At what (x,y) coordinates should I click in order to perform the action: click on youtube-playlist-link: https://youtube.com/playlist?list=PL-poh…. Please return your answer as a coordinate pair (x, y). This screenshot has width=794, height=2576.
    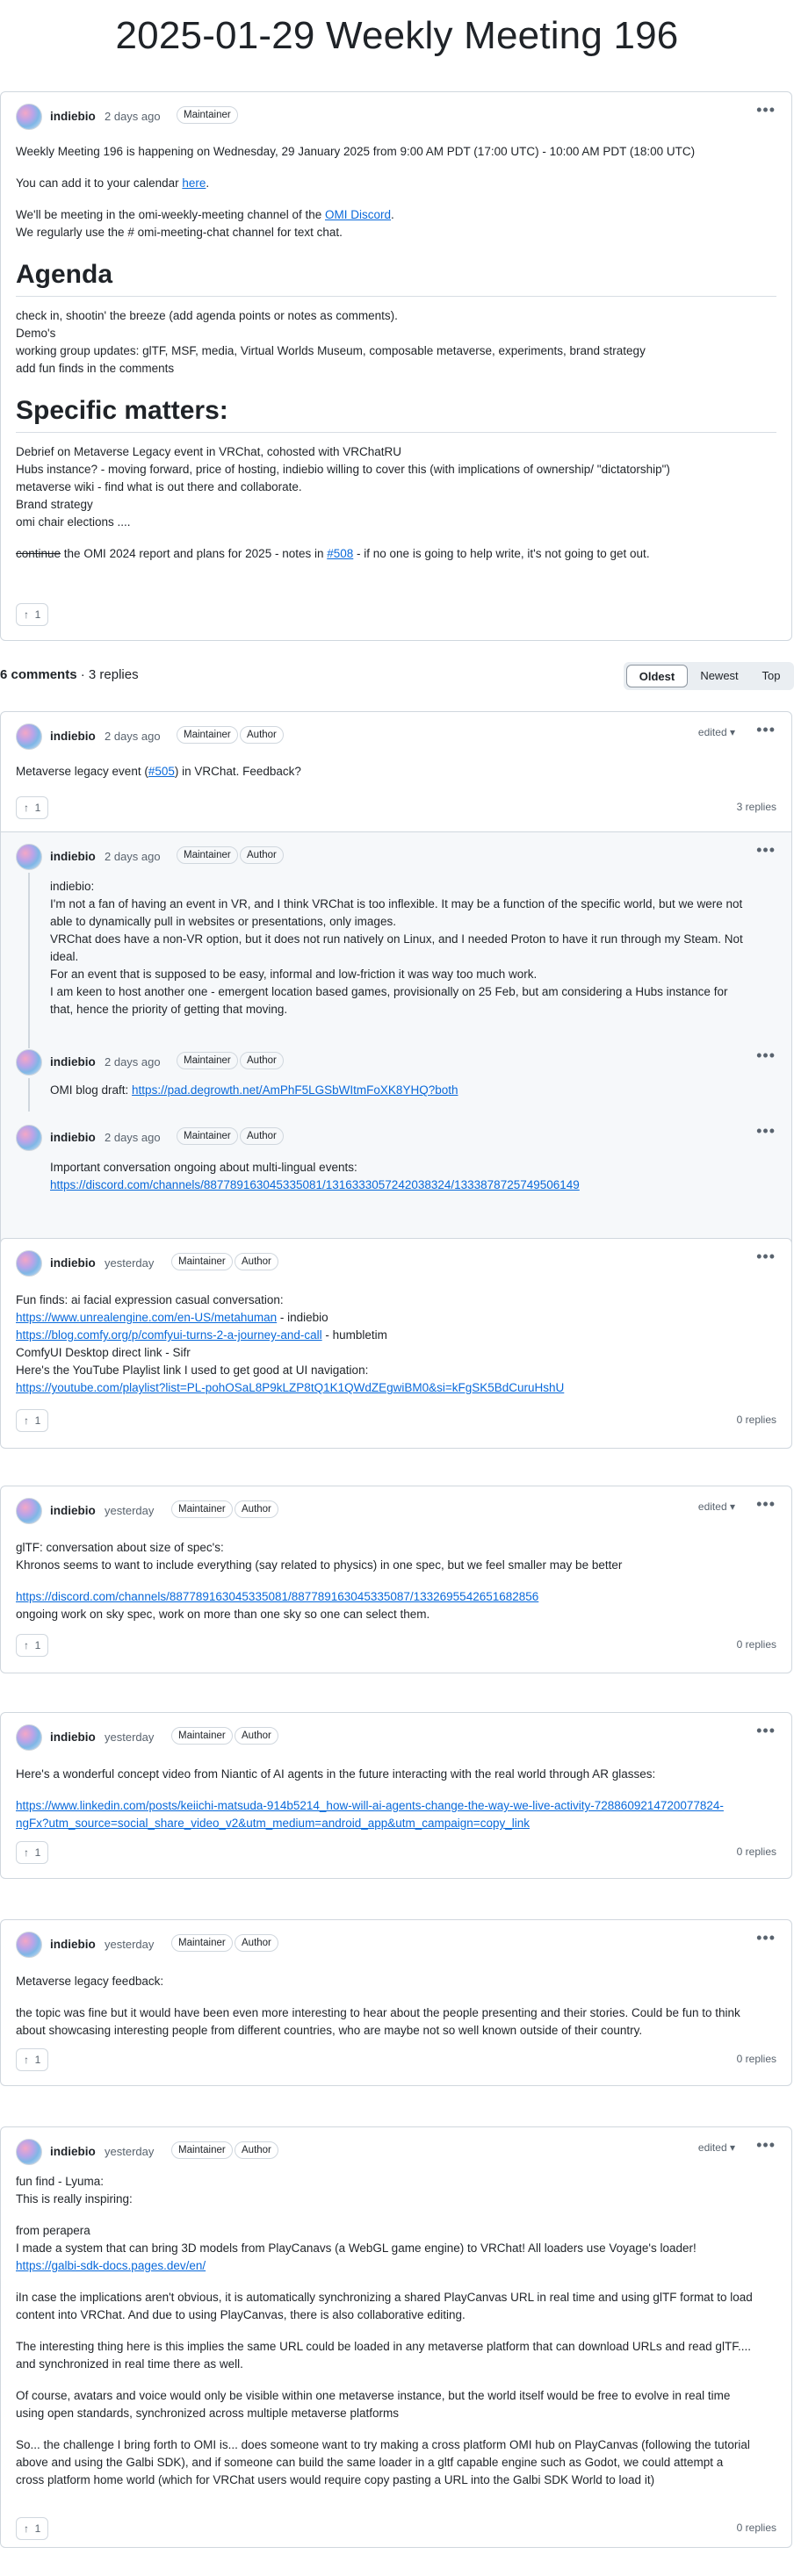
    Looking at the image, I should click on (290, 1387).